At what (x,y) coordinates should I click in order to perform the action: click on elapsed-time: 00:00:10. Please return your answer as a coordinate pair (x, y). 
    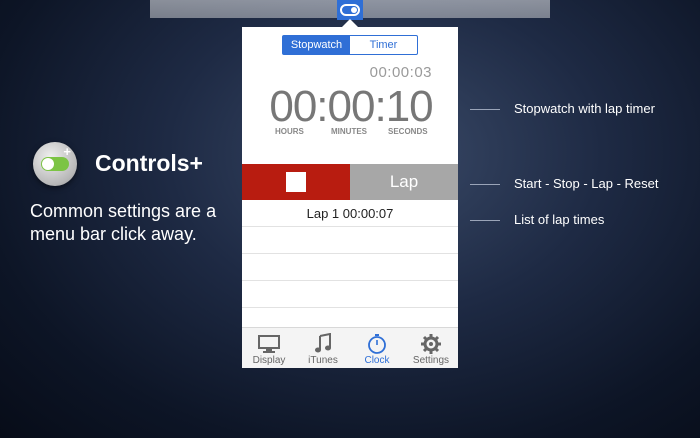
    Looking at the image, I should click on (351, 106).